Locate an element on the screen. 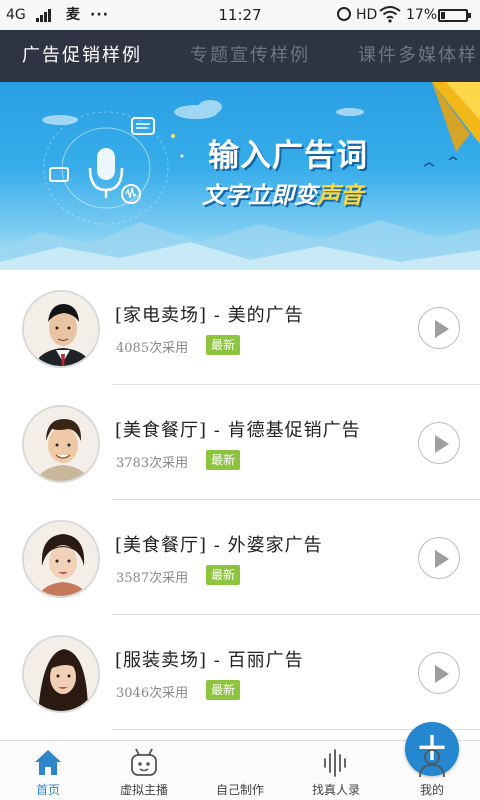 The width and height of the screenshot is (480, 800). category-tab-bar: 广告促销样例 专题宣传样例 课件多媒体样 is located at coordinates (240, 56).